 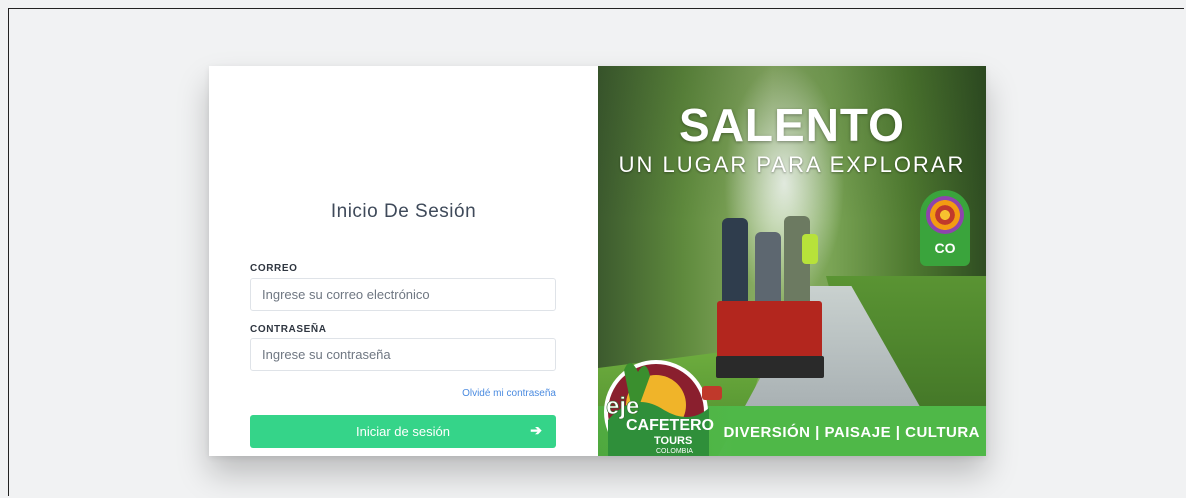 What do you see at coordinates (674, 451) in the screenshot?
I see `svg-text: COLOMBIA` at bounding box center [674, 451].